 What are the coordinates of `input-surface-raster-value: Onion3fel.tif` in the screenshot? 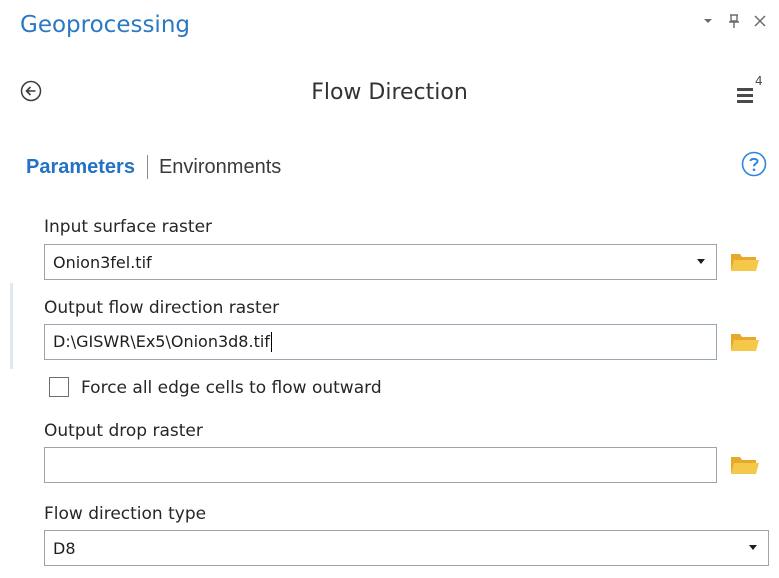 It's located at (102, 262).